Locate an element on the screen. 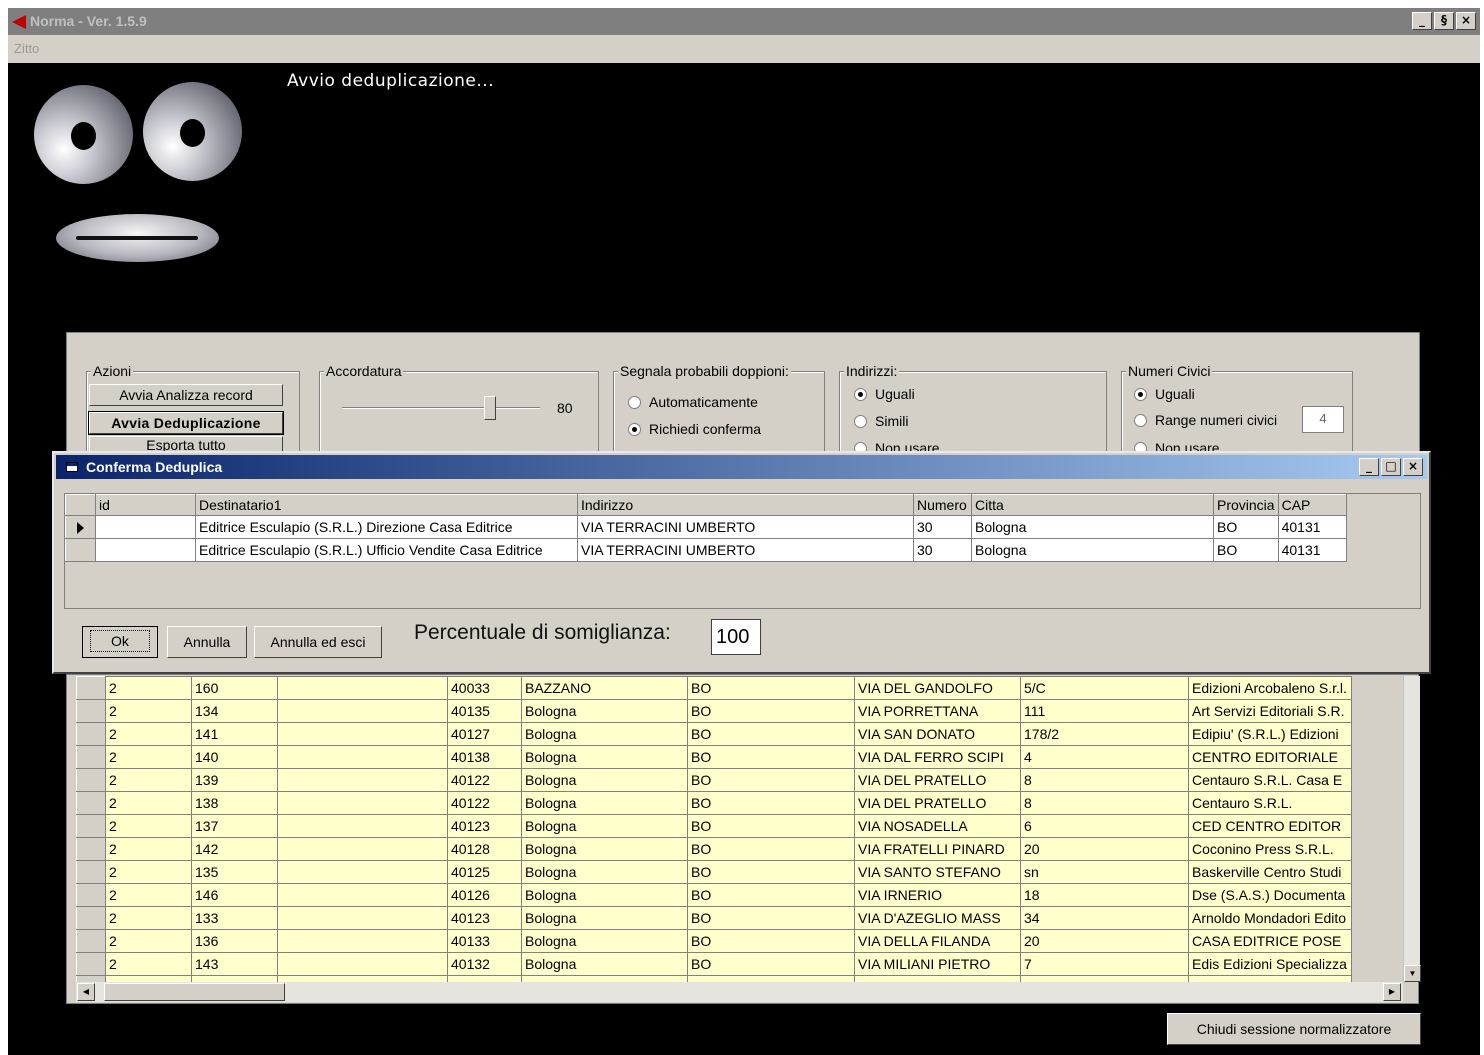 This screenshot has height=1055, width=1484. radio-richiedi-conferma-circle is located at coordinates (634, 429).